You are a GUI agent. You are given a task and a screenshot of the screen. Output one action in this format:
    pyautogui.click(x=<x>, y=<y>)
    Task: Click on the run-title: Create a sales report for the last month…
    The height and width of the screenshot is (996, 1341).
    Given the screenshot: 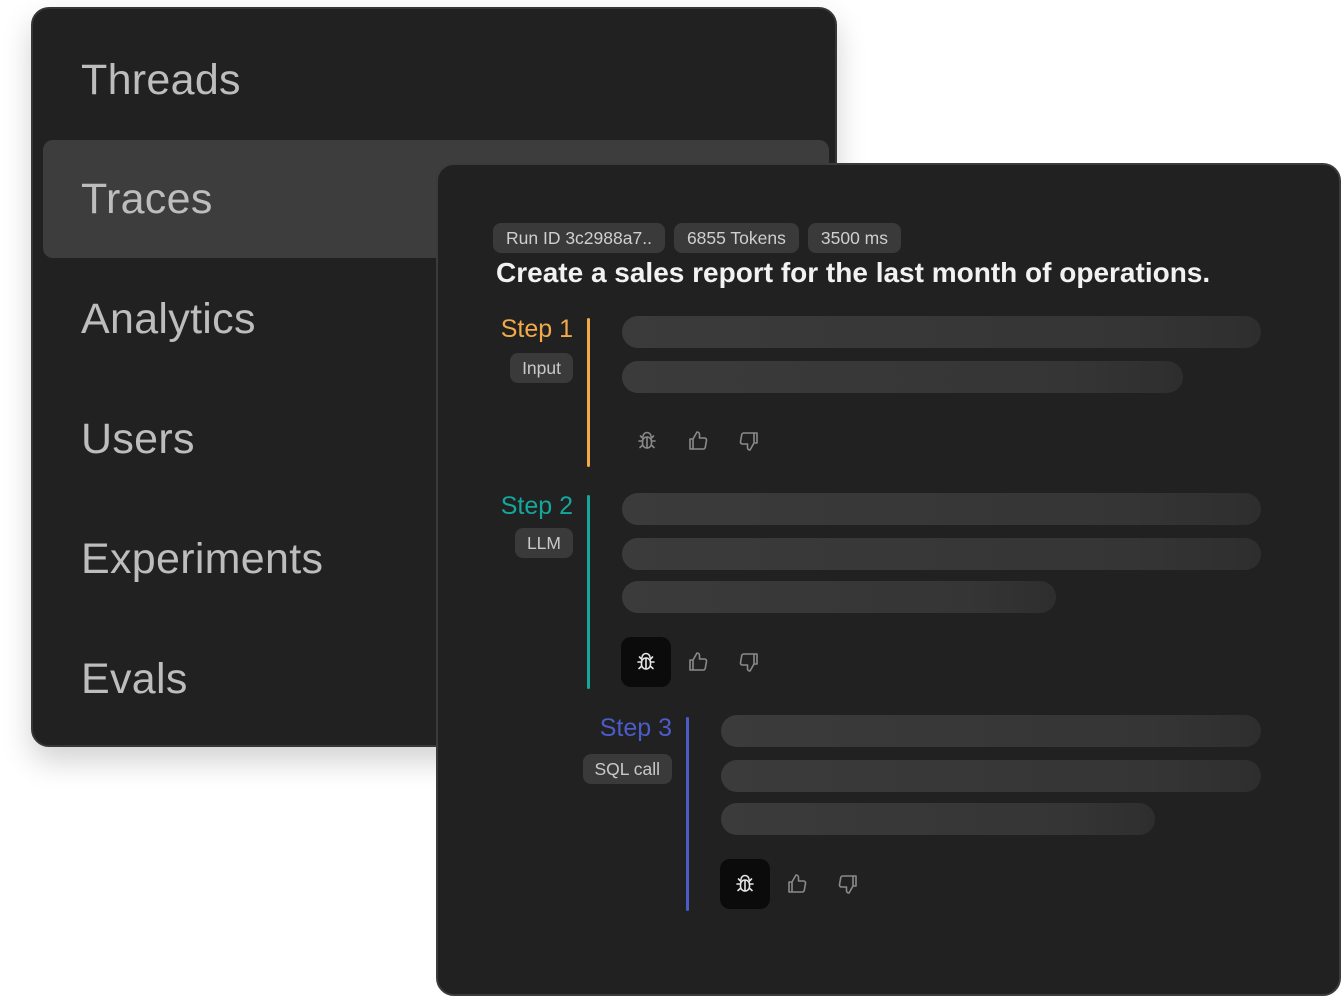 What is the action you would take?
    pyautogui.click(x=853, y=272)
    